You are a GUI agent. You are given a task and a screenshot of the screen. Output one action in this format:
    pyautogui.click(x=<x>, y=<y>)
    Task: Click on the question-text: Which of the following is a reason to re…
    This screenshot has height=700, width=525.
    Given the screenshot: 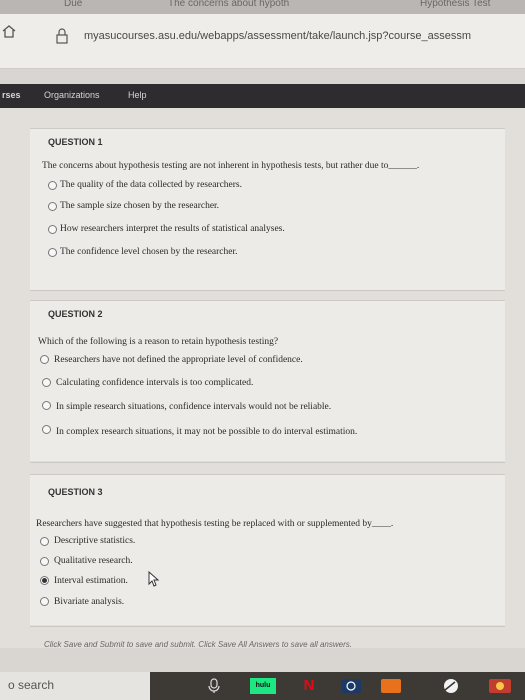 What is the action you would take?
    pyautogui.click(x=158, y=342)
    